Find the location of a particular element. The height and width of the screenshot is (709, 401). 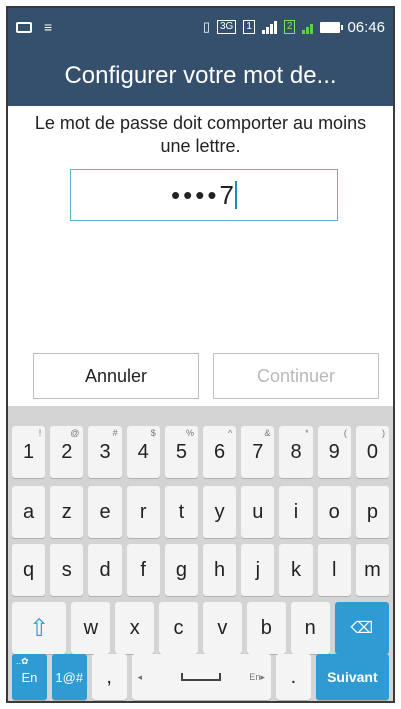

key-n-label: n is located at coordinates (310, 627).